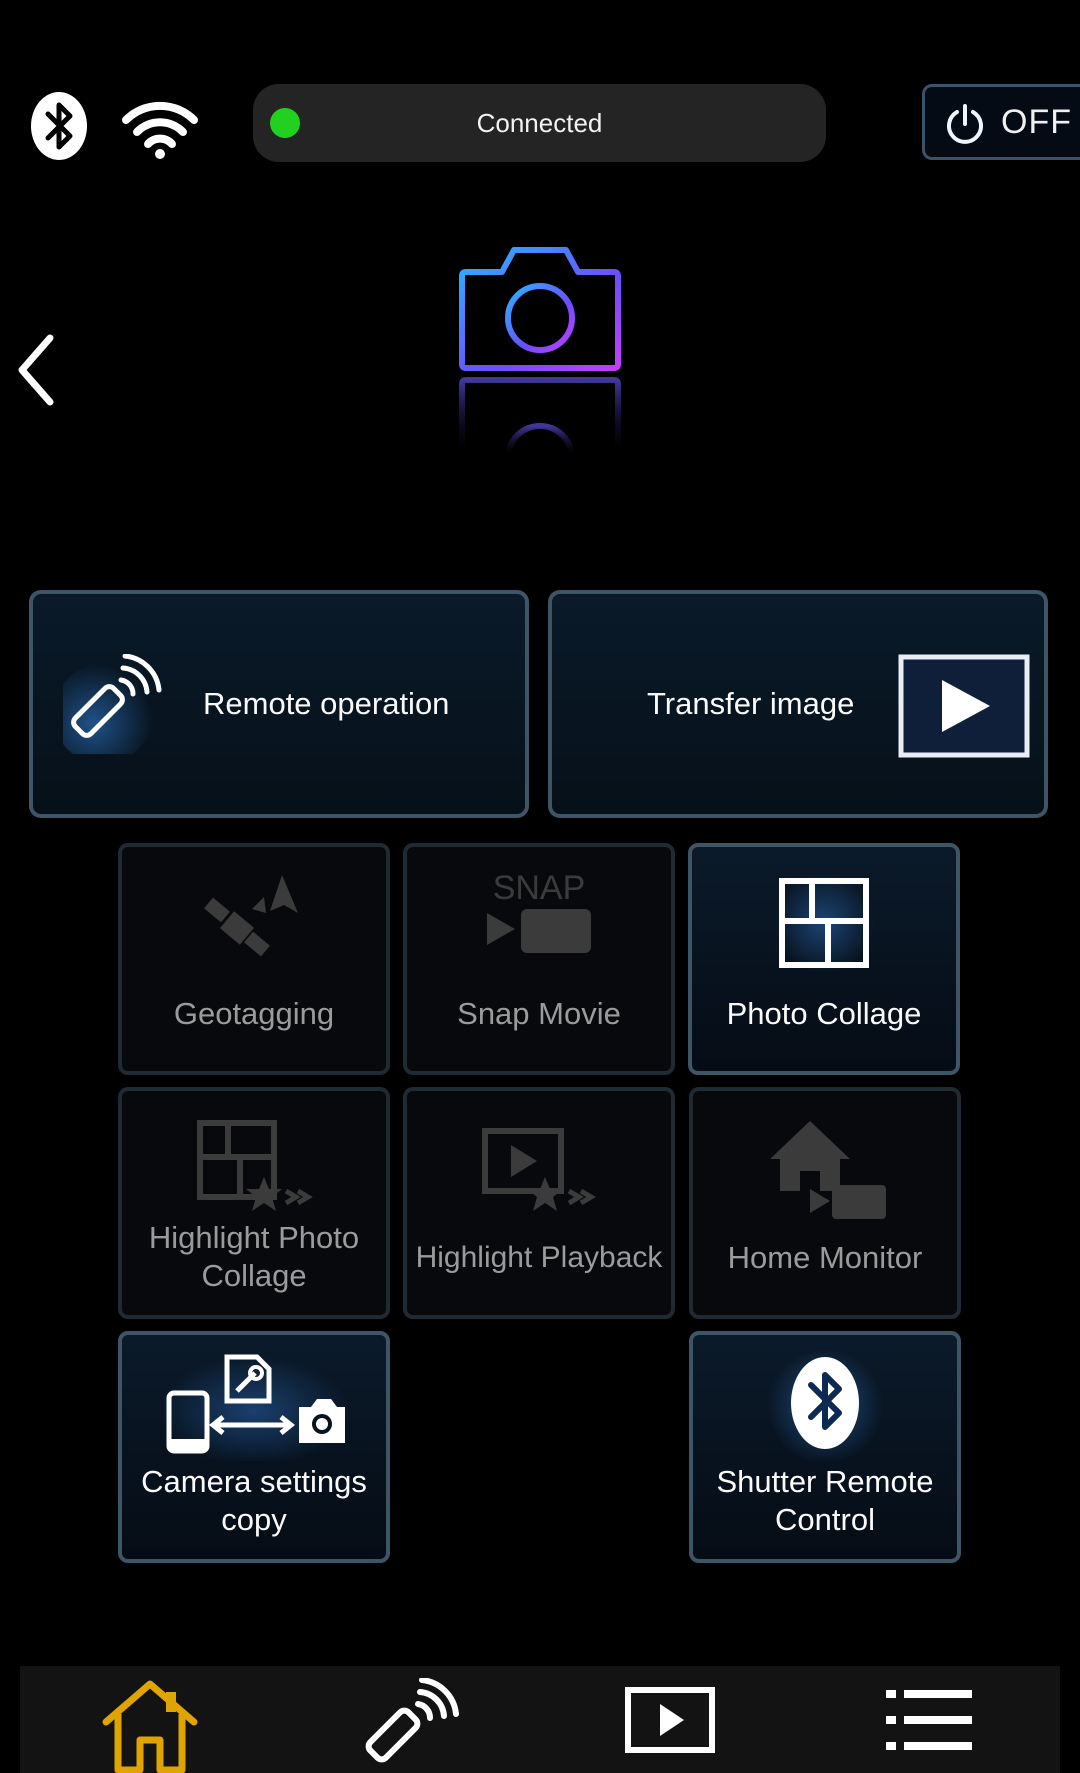  What do you see at coordinates (1036, 122) in the screenshot?
I see `power-off-label: OFF` at bounding box center [1036, 122].